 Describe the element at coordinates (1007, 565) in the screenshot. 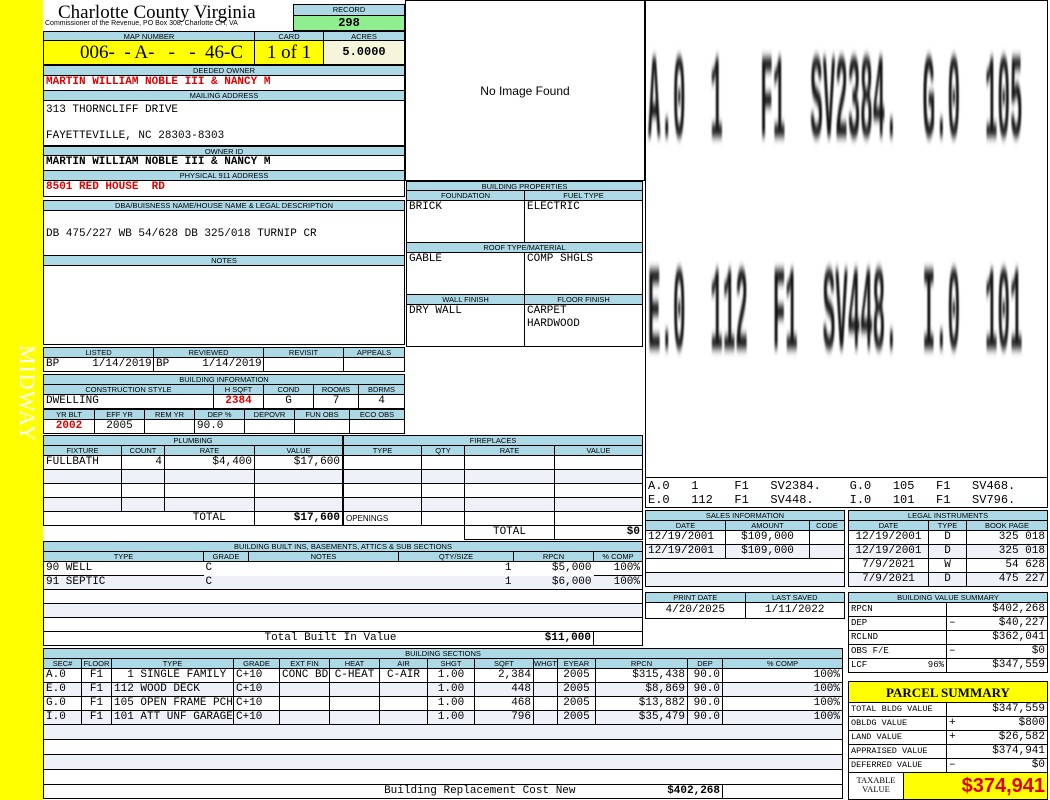

I see `legal-bookpage: 54 628` at that location.